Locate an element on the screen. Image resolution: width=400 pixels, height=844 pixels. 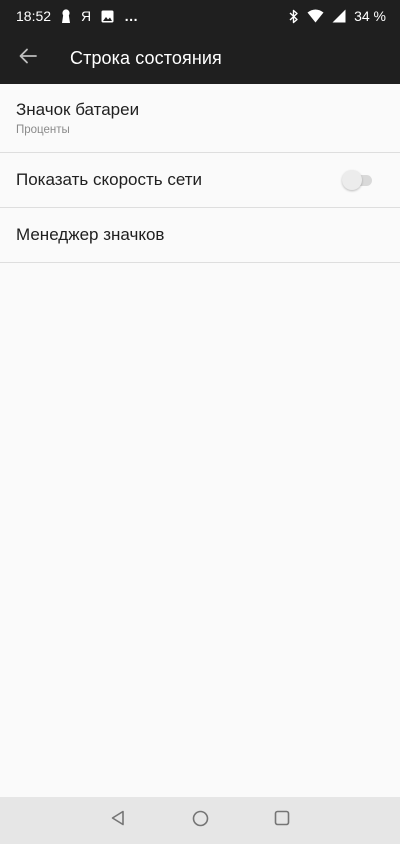
battery-icon-summary: Проценты is located at coordinates (43, 130).